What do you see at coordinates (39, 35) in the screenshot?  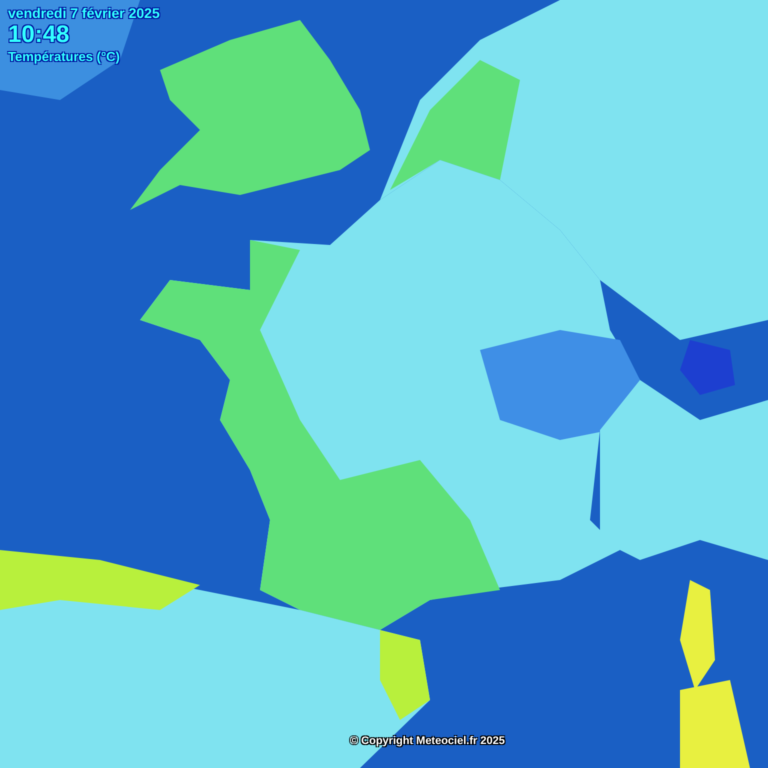 I see `map-time: 10:48` at bounding box center [39, 35].